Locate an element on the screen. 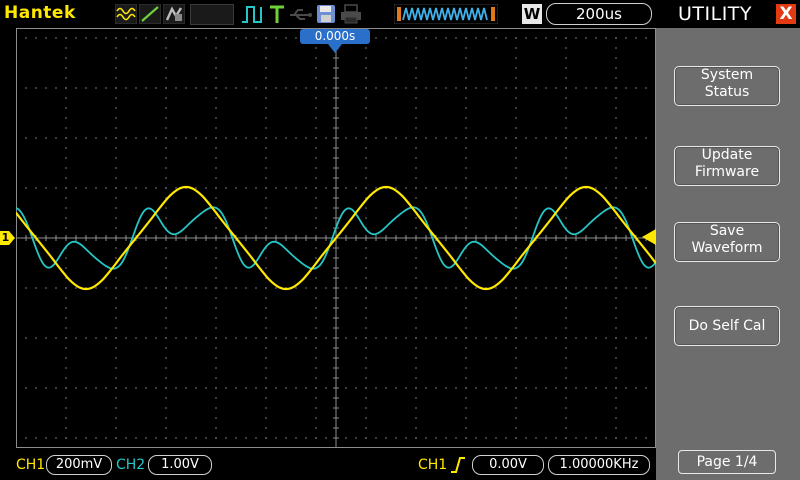  ch2-scale-readout: 1.00V is located at coordinates (180, 465).